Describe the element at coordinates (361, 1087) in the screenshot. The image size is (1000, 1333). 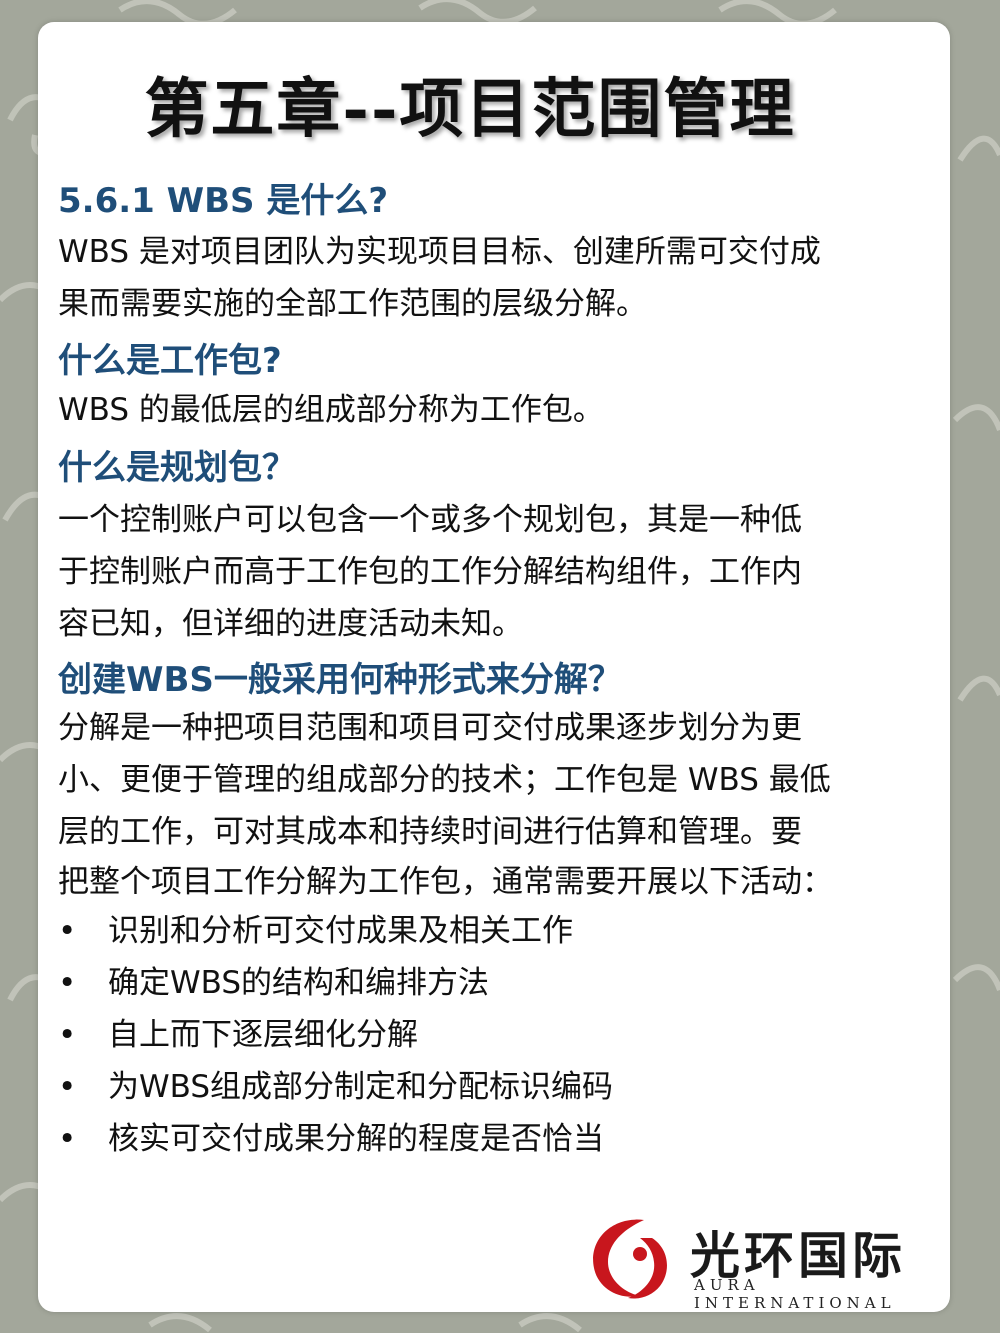
I see `list-item-text: 为WBS组成部分制定和分配标识编码` at that location.